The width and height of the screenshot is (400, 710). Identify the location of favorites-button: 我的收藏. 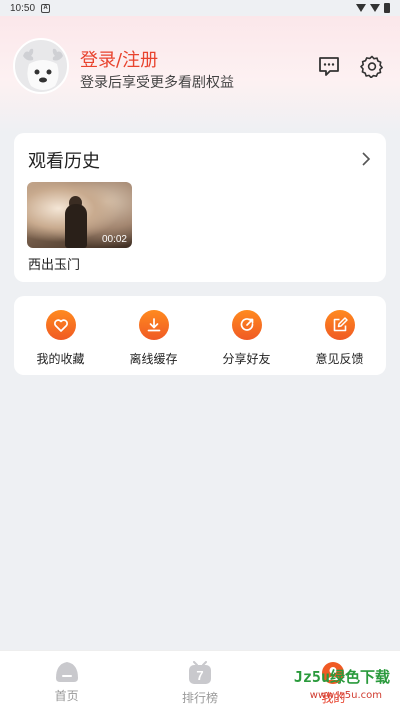
(60, 335).